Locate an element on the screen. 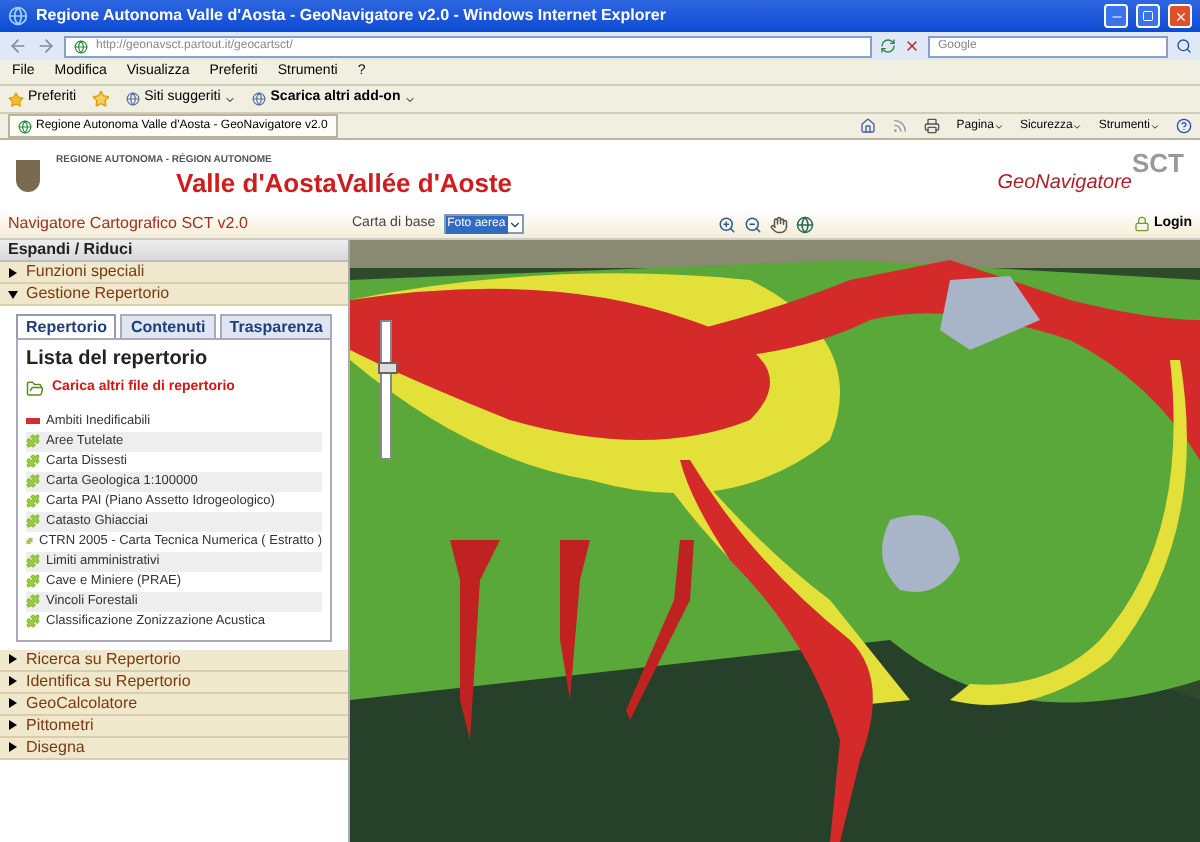  close-icon is located at coordinates (1180, 16).